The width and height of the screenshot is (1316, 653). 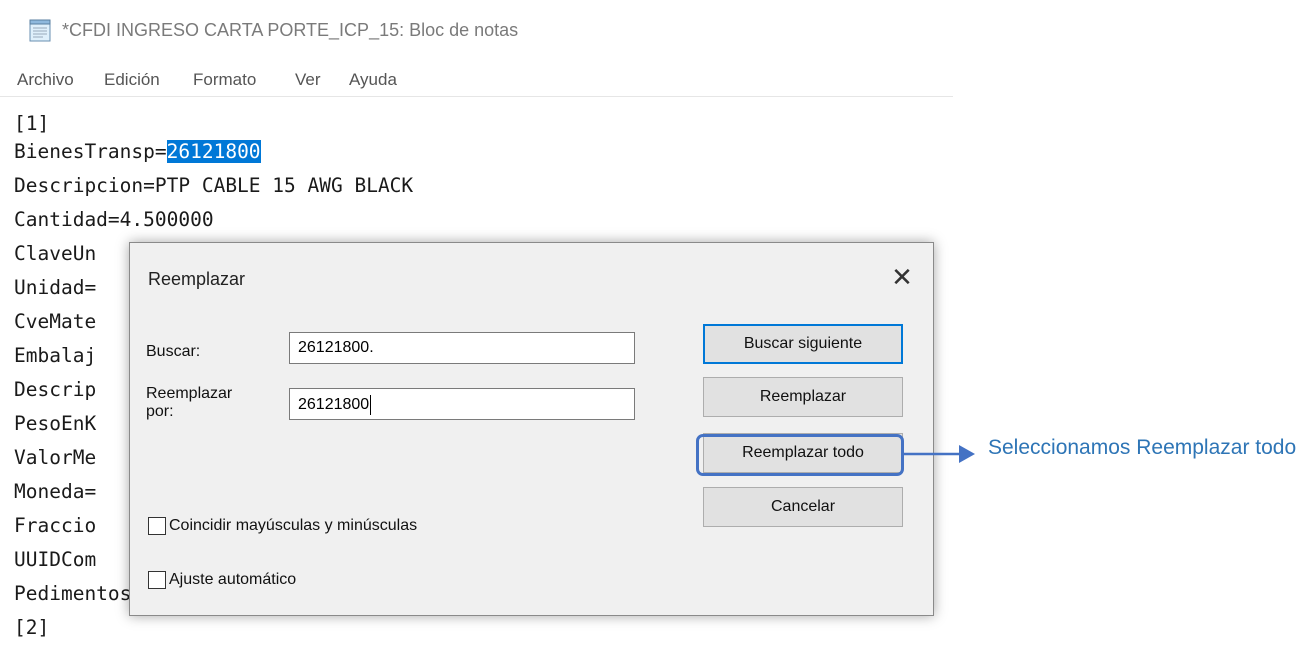 I want to click on find-input: 26121800., so click(x=462, y=348).